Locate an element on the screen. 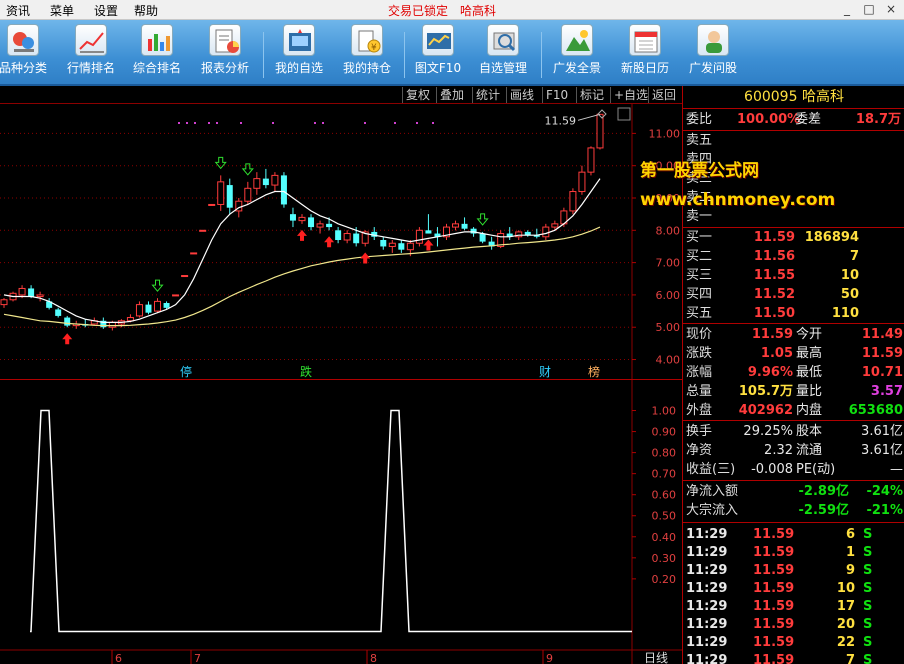 The image size is (904, 664). toolbar-ipo-calendar-button: 新股日历 is located at coordinates (645, 53).